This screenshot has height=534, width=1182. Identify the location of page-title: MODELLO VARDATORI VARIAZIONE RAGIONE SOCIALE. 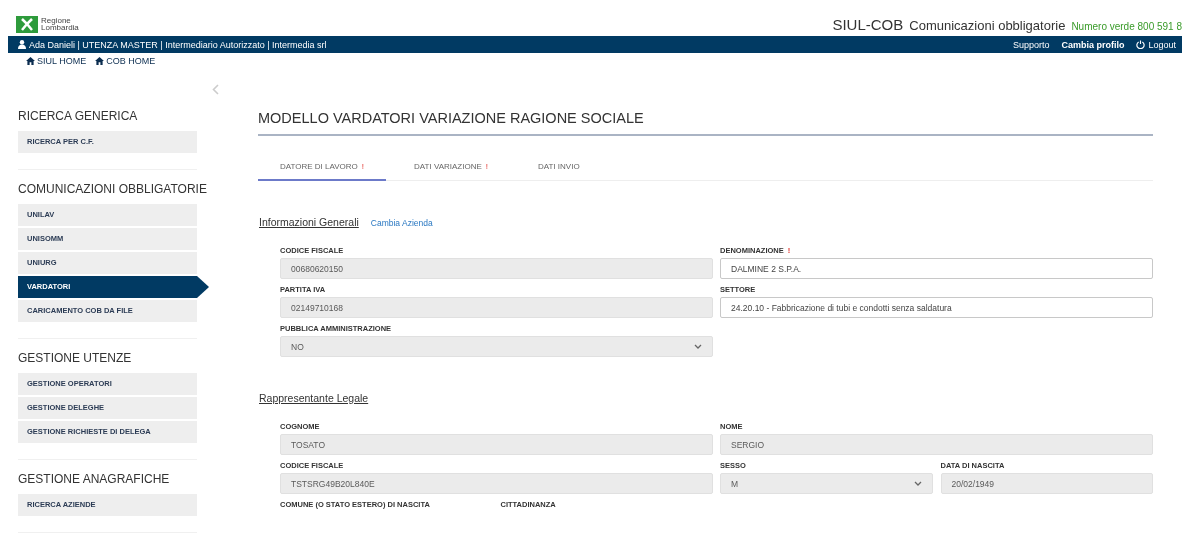
(705, 123).